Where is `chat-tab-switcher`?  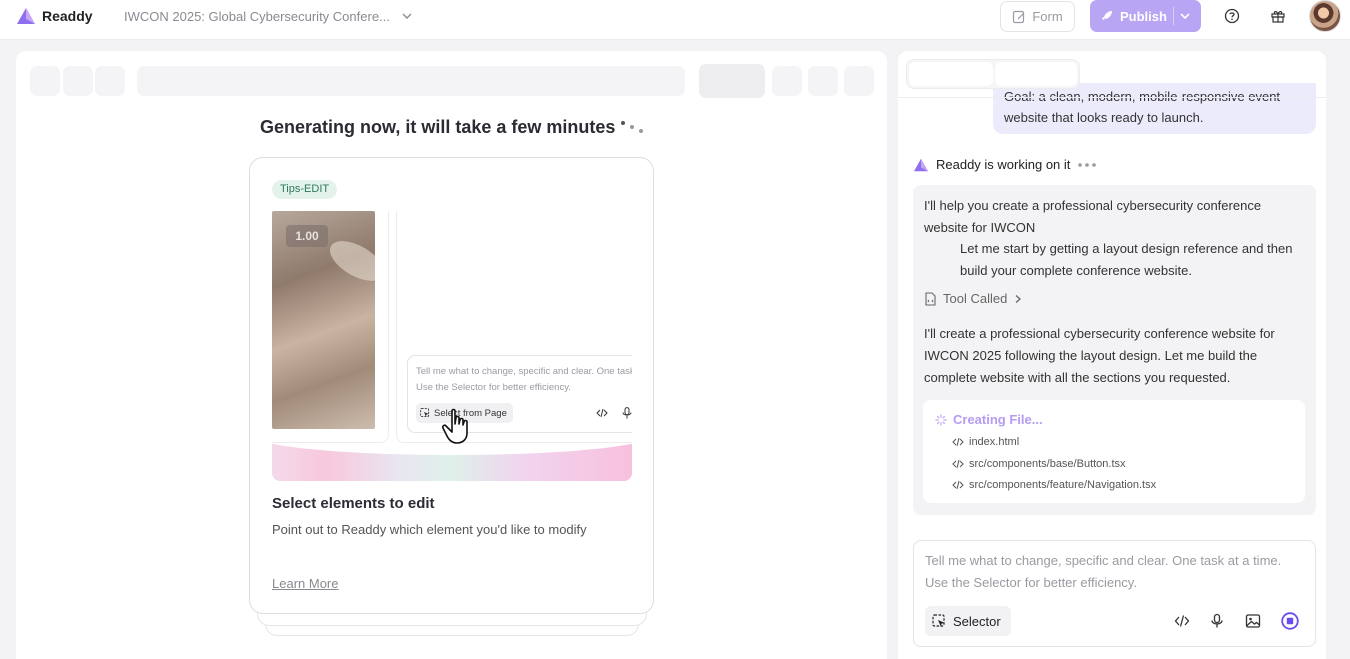 chat-tab-switcher is located at coordinates (993, 74).